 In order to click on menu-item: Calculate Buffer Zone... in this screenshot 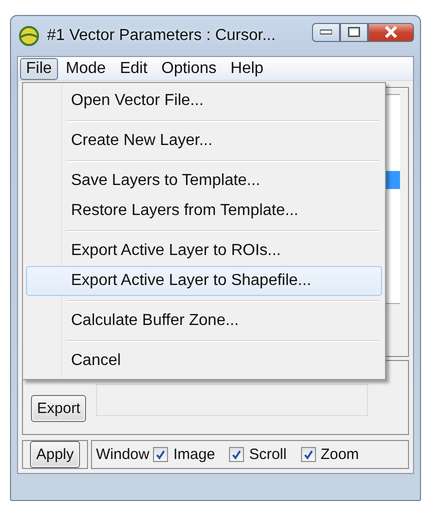, I will do `click(204, 321)`.